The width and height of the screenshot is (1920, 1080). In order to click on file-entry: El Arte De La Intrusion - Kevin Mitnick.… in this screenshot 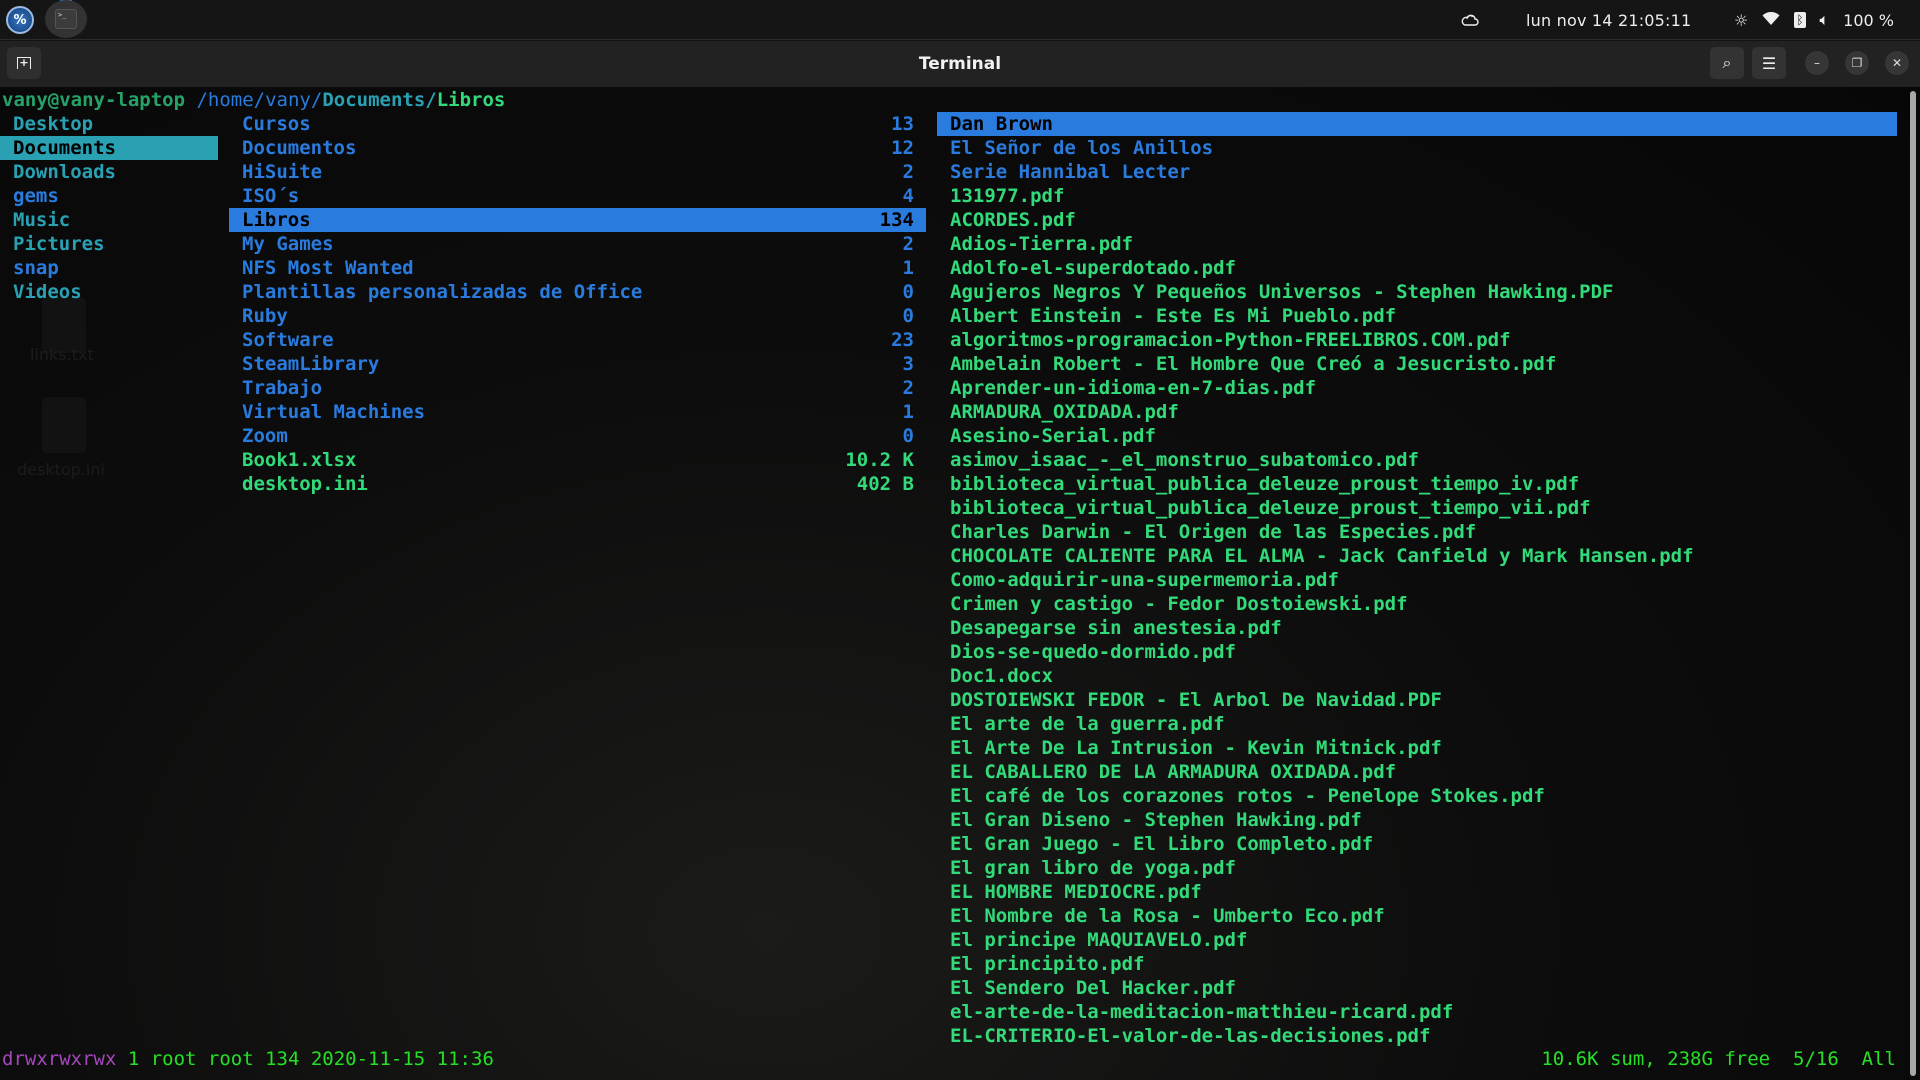, I will do `click(1417, 748)`.